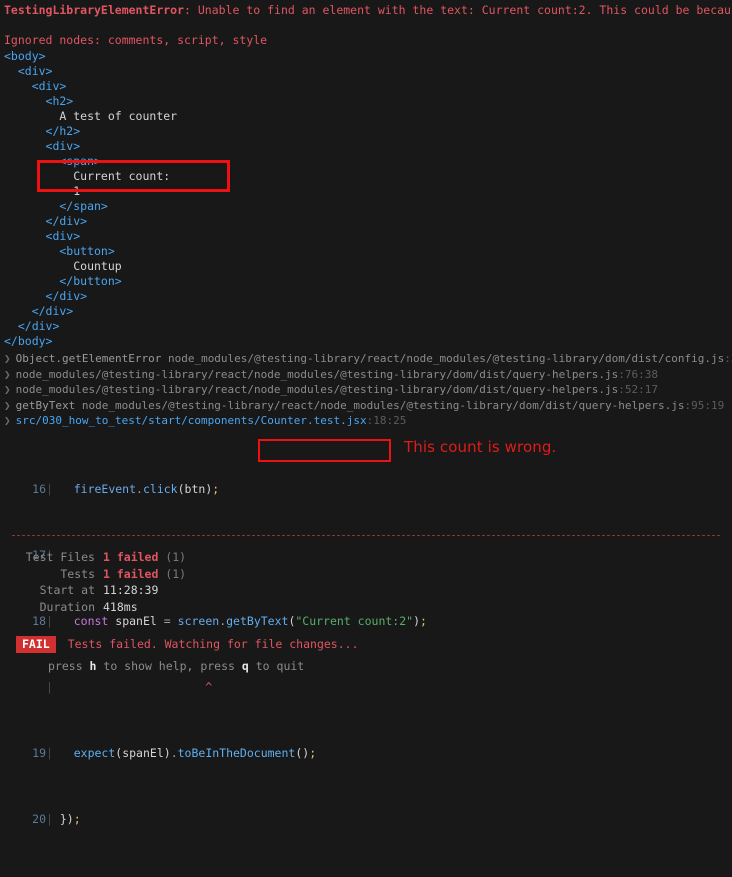  What do you see at coordinates (366, 574) in the screenshot?
I see `summary-row: Tests1 failed (1)` at bounding box center [366, 574].